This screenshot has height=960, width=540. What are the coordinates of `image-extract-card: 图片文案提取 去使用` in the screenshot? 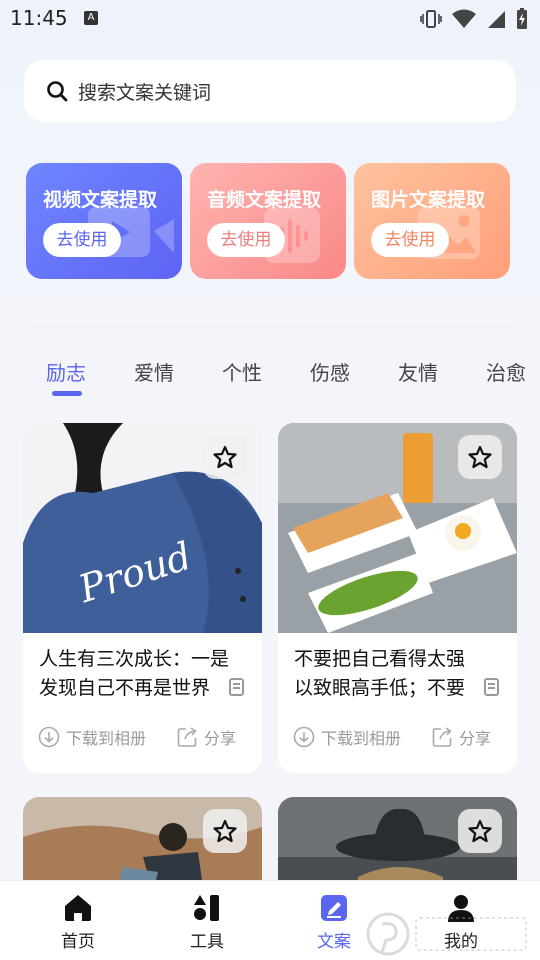 It's located at (432, 221).